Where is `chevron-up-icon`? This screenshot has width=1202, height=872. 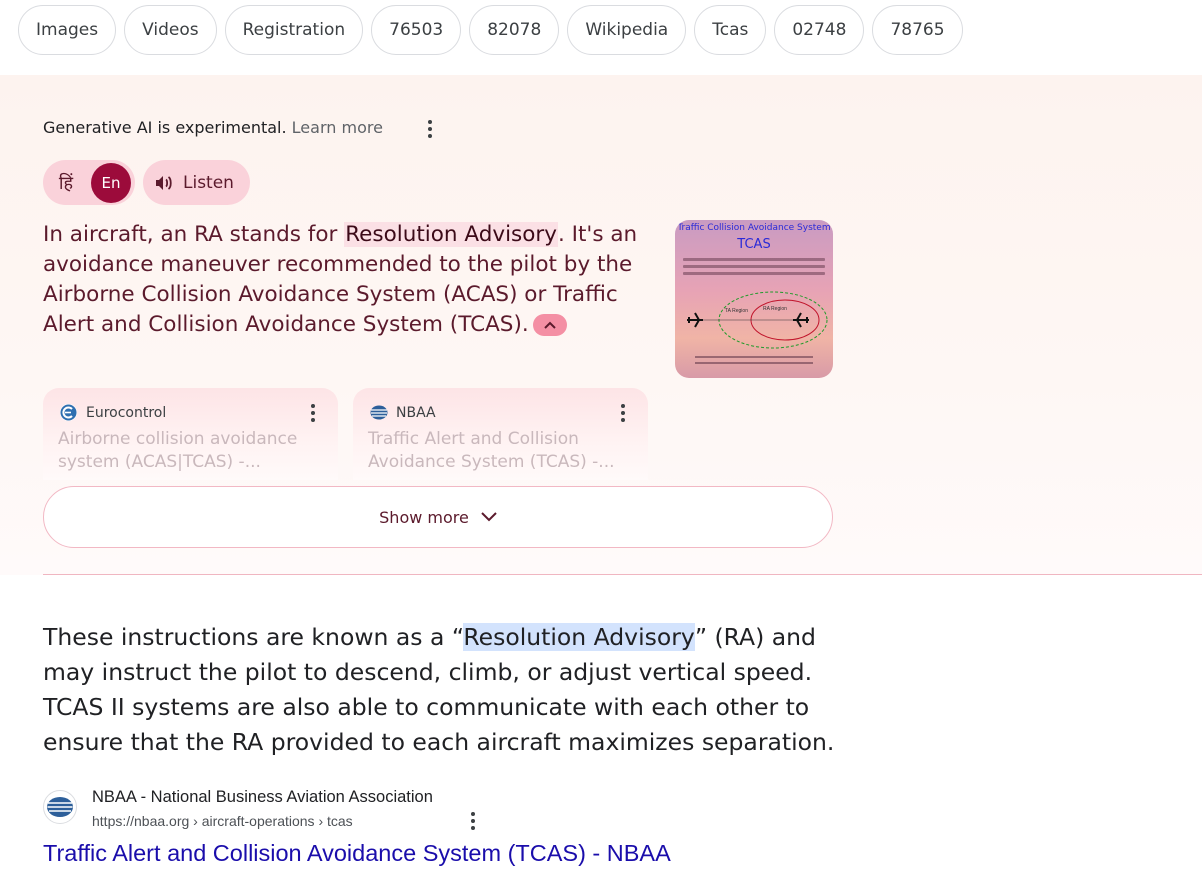
chevron-up-icon is located at coordinates (549, 325).